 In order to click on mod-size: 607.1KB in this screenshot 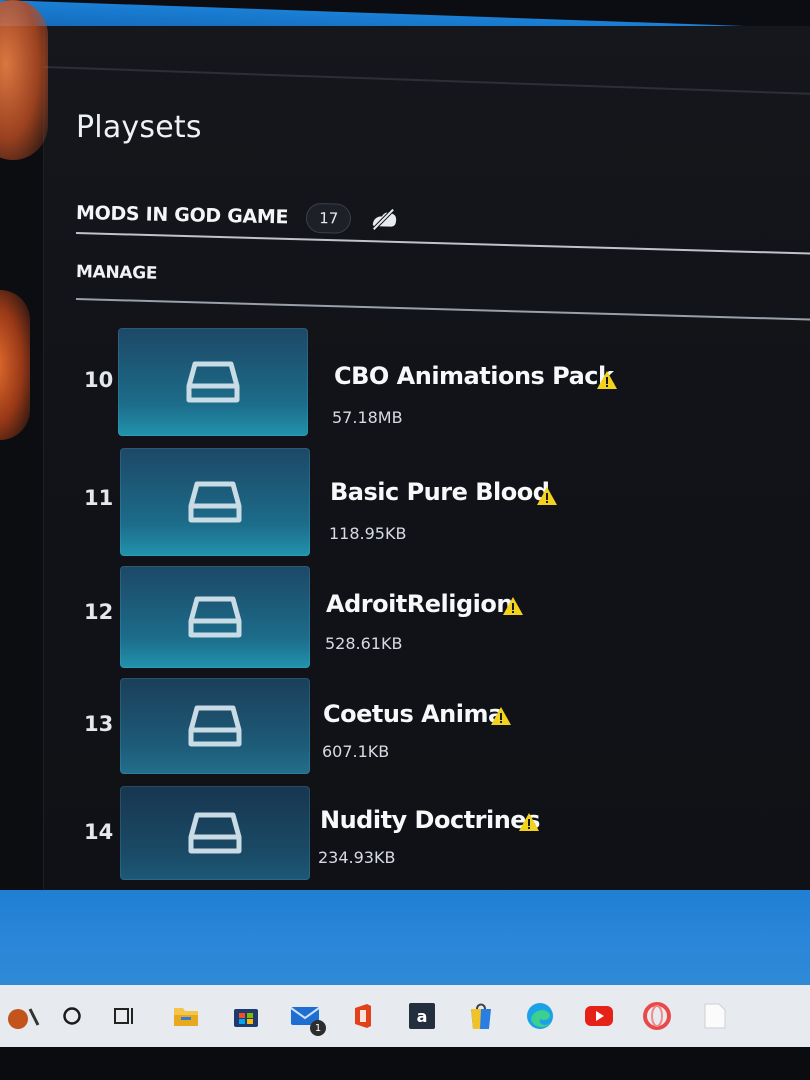, I will do `click(356, 751)`.